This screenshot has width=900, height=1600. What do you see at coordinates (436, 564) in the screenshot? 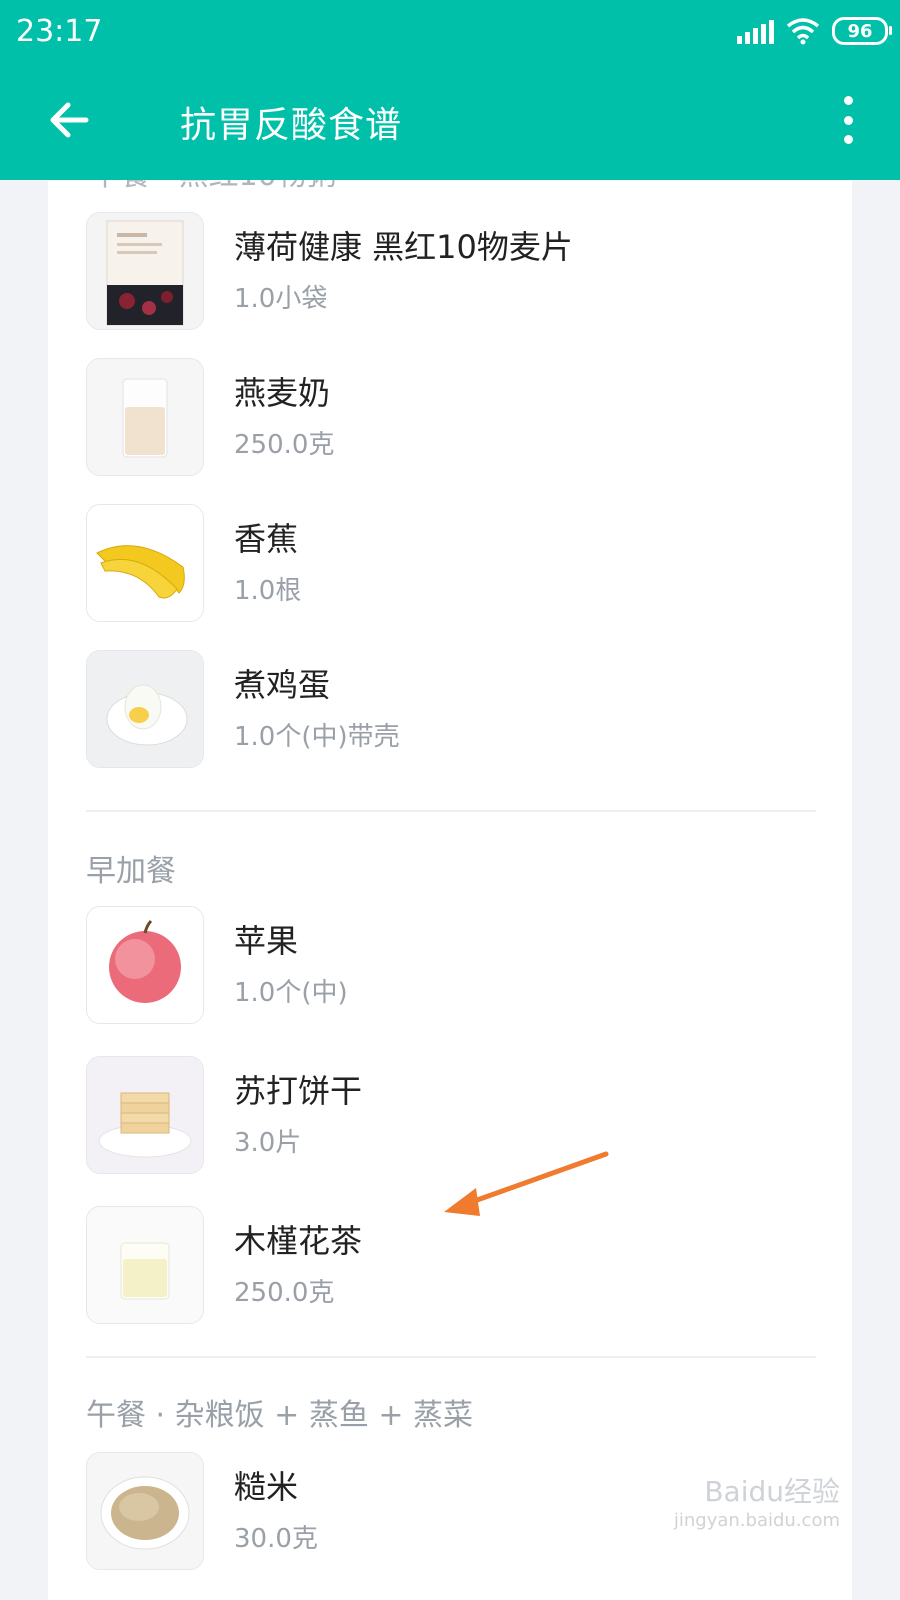
I see `food-item: 香蕉 1.0根` at bounding box center [436, 564].